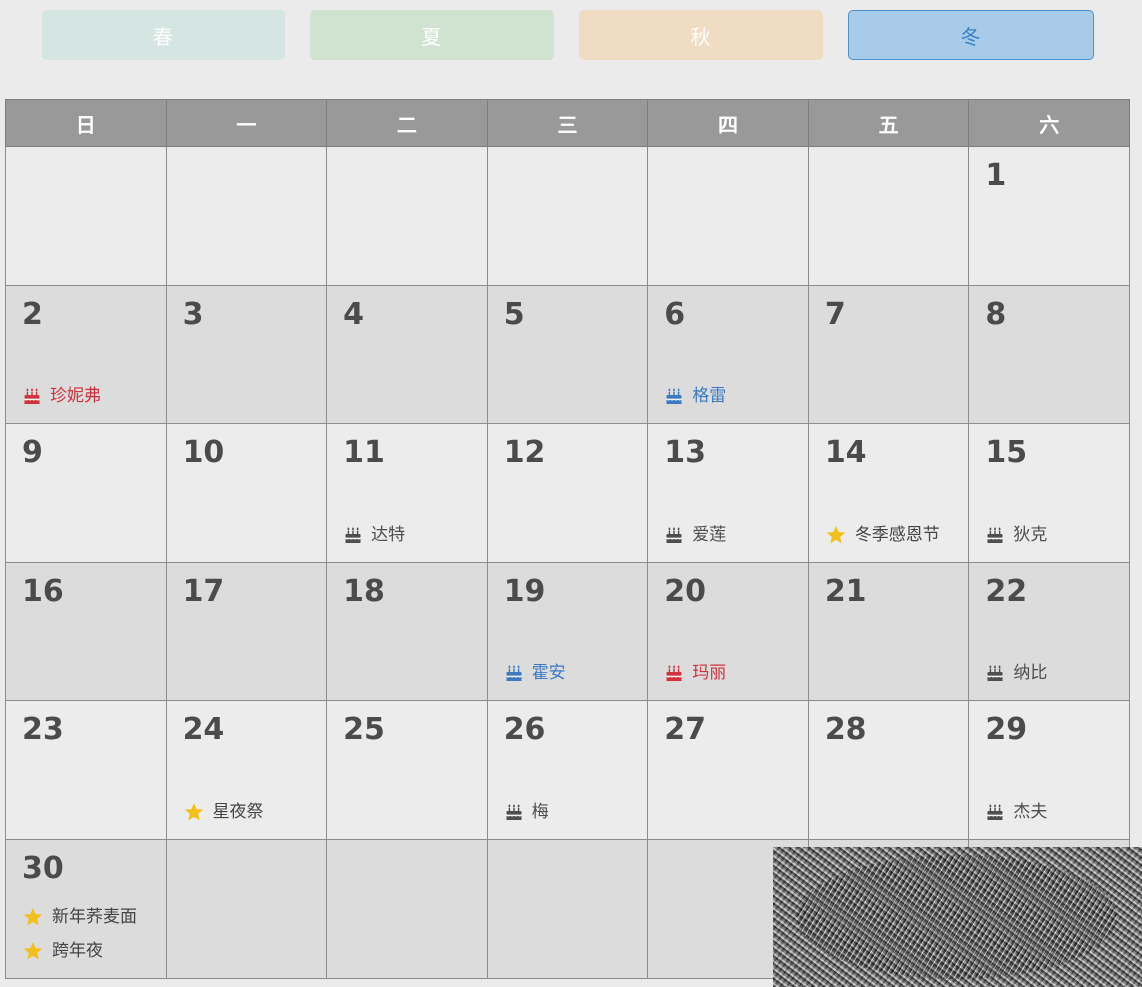 This screenshot has height=987, width=1142. I want to click on day-number: 8, so click(996, 314).